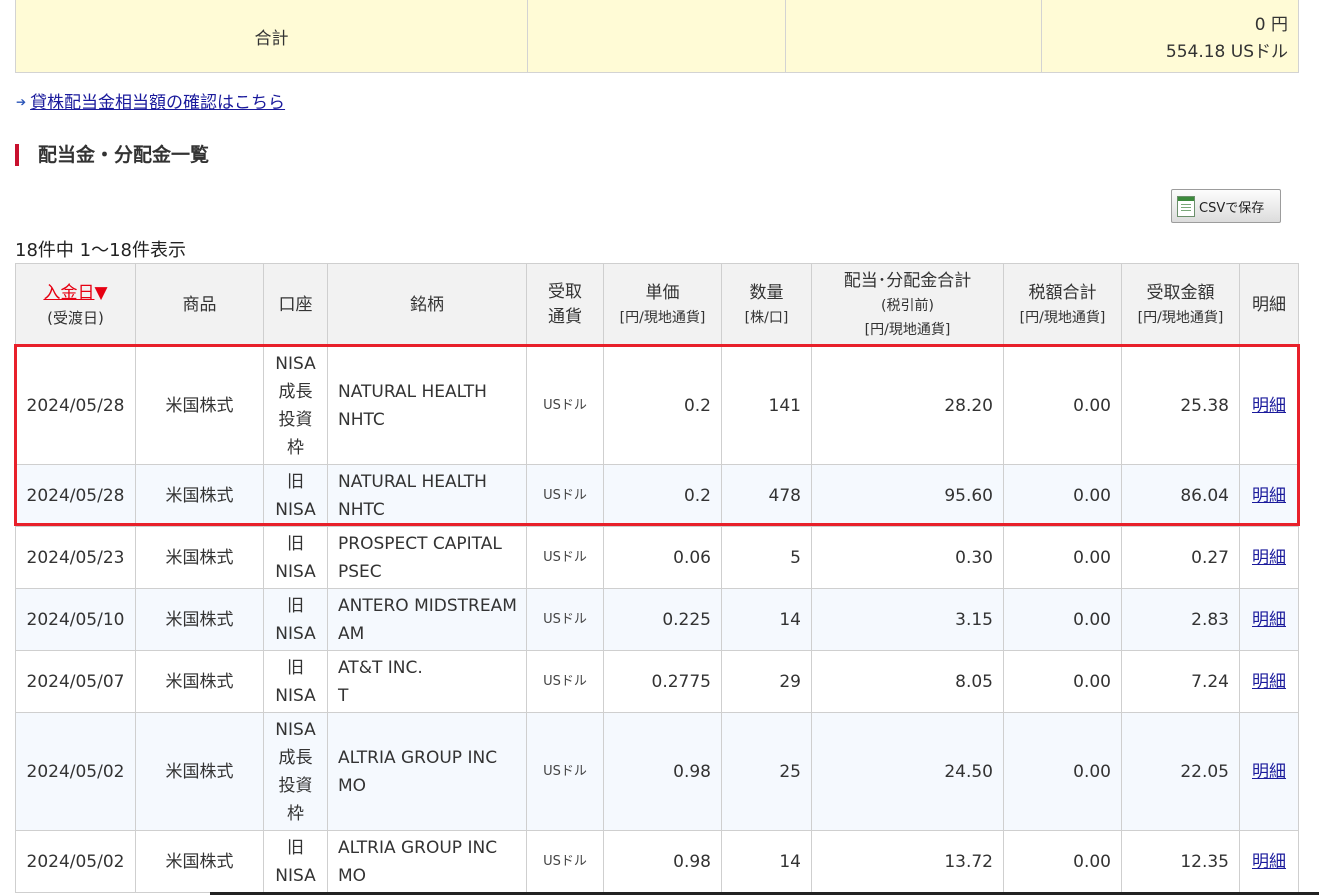 This screenshot has width=1319, height=895. What do you see at coordinates (427, 681) in the screenshot?
I see `cell-stock: AT&T INC. T` at bounding box center [427, 681].